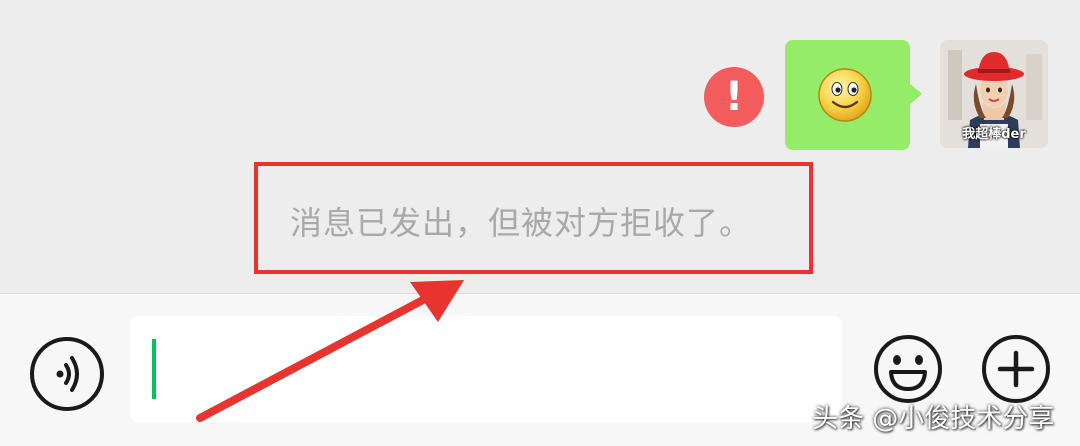  I want to click on bubble-tail, so click(915, 94).